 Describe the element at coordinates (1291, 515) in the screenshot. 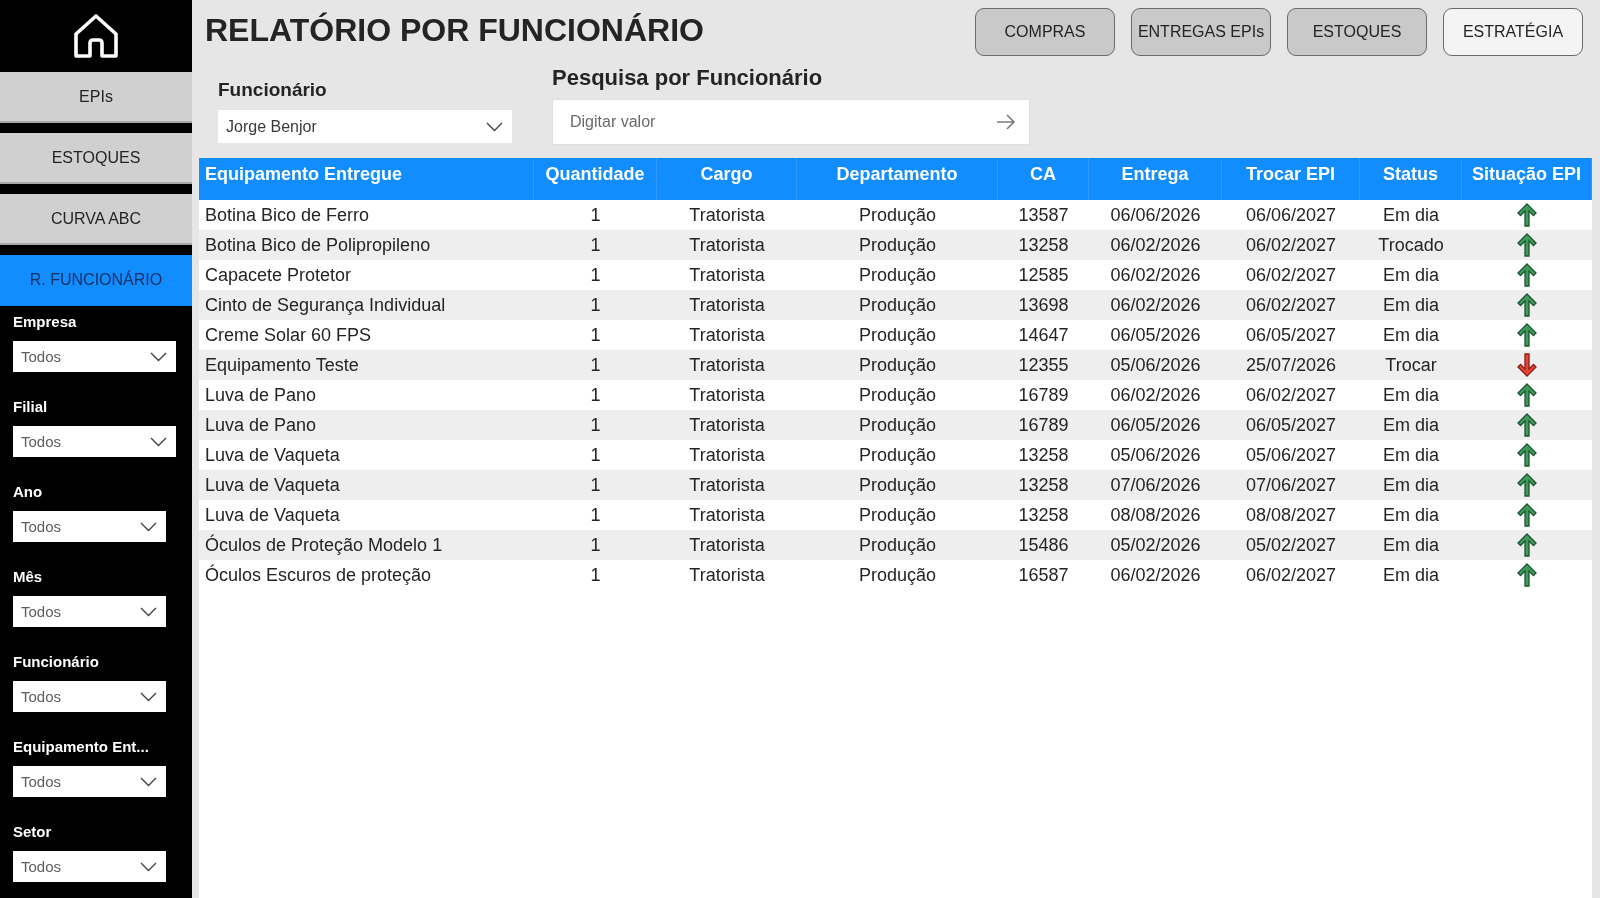

I see `table-cell: 08/08/2027` at that location.